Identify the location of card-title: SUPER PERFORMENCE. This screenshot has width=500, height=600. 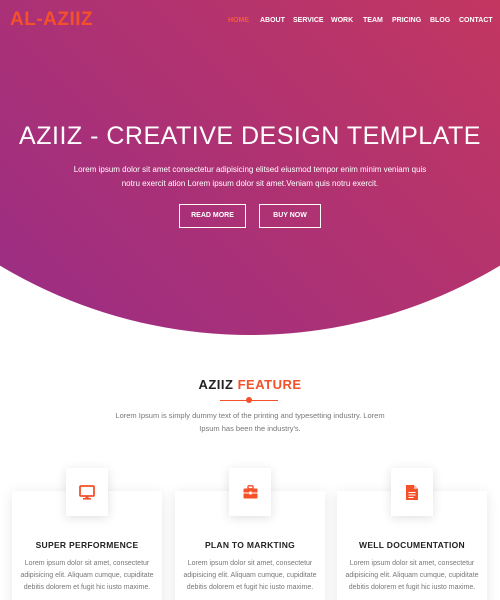
(87, 545).